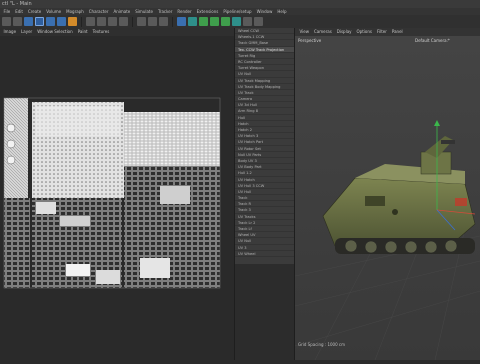  What do you see at coordinates (164, 11) in the screenshot?
I see `menu-item: Tracker` at bounding box center [164, 11].